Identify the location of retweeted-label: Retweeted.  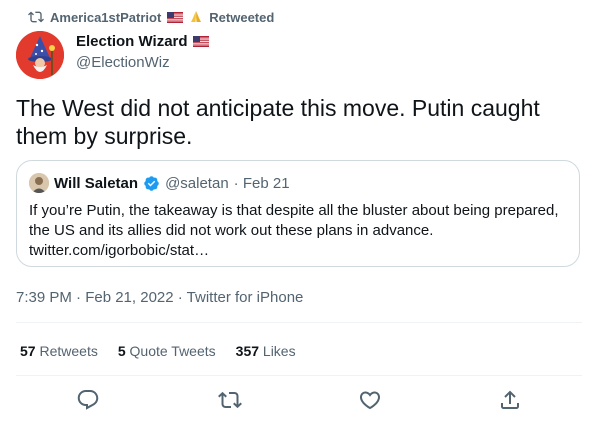
(242, 17).